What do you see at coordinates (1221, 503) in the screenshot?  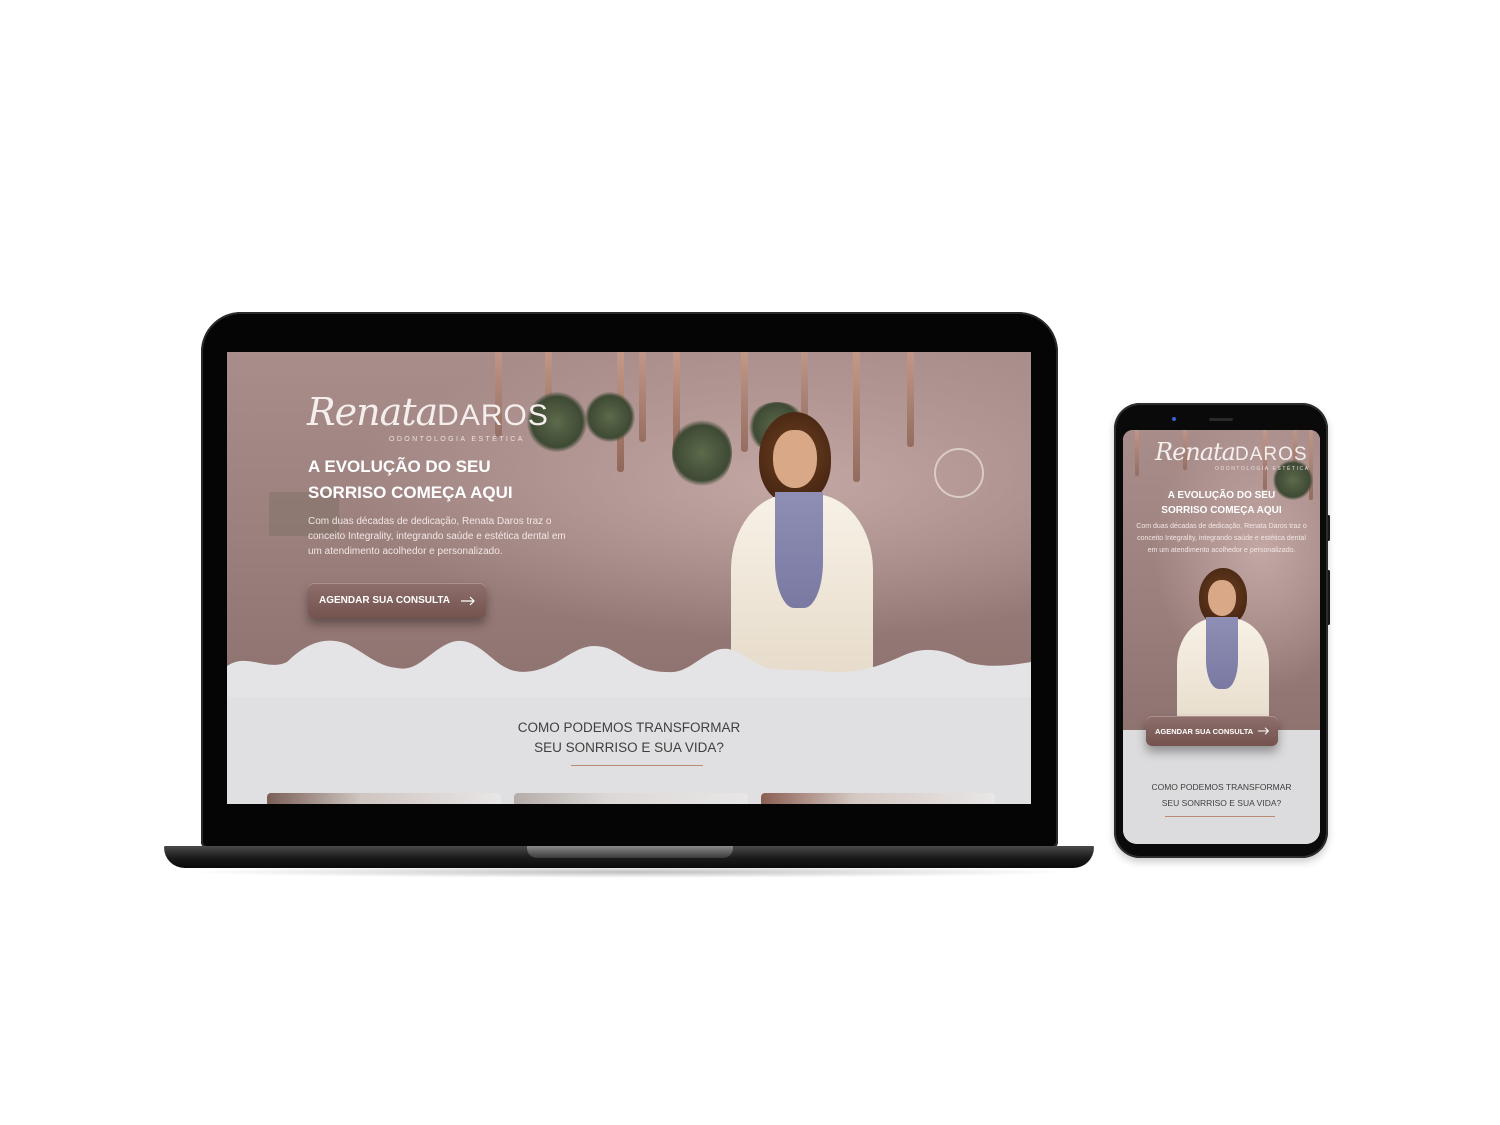 I see `mobile-hero-headline: A EVOLUÇÃO DO SEU SORRISO COMEÇA AQUI` at bounding box center [1221, 503].